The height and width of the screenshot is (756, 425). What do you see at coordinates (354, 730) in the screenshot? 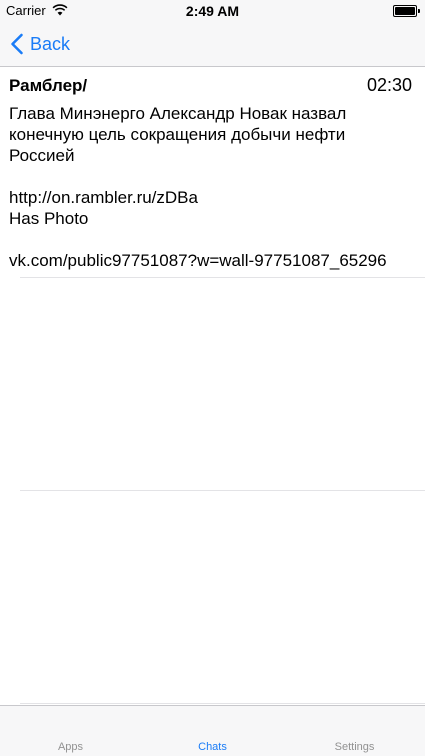
I see `tab-settings: Settings` at bounding box center [354, 730].